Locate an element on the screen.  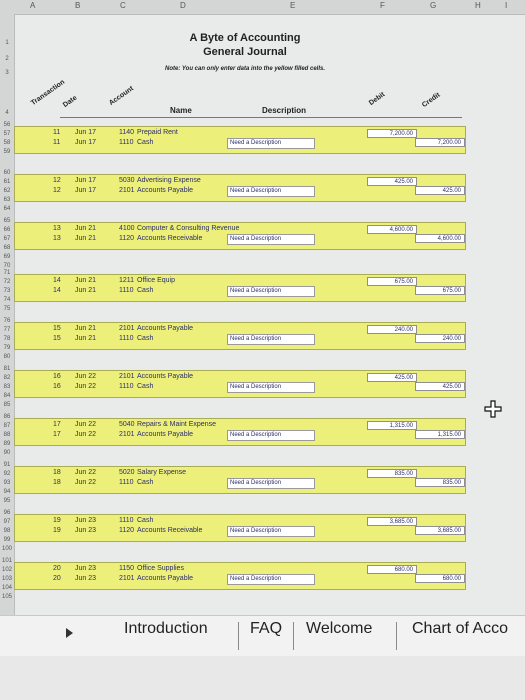
row-number: 98 is located at coordinates (7, 531).